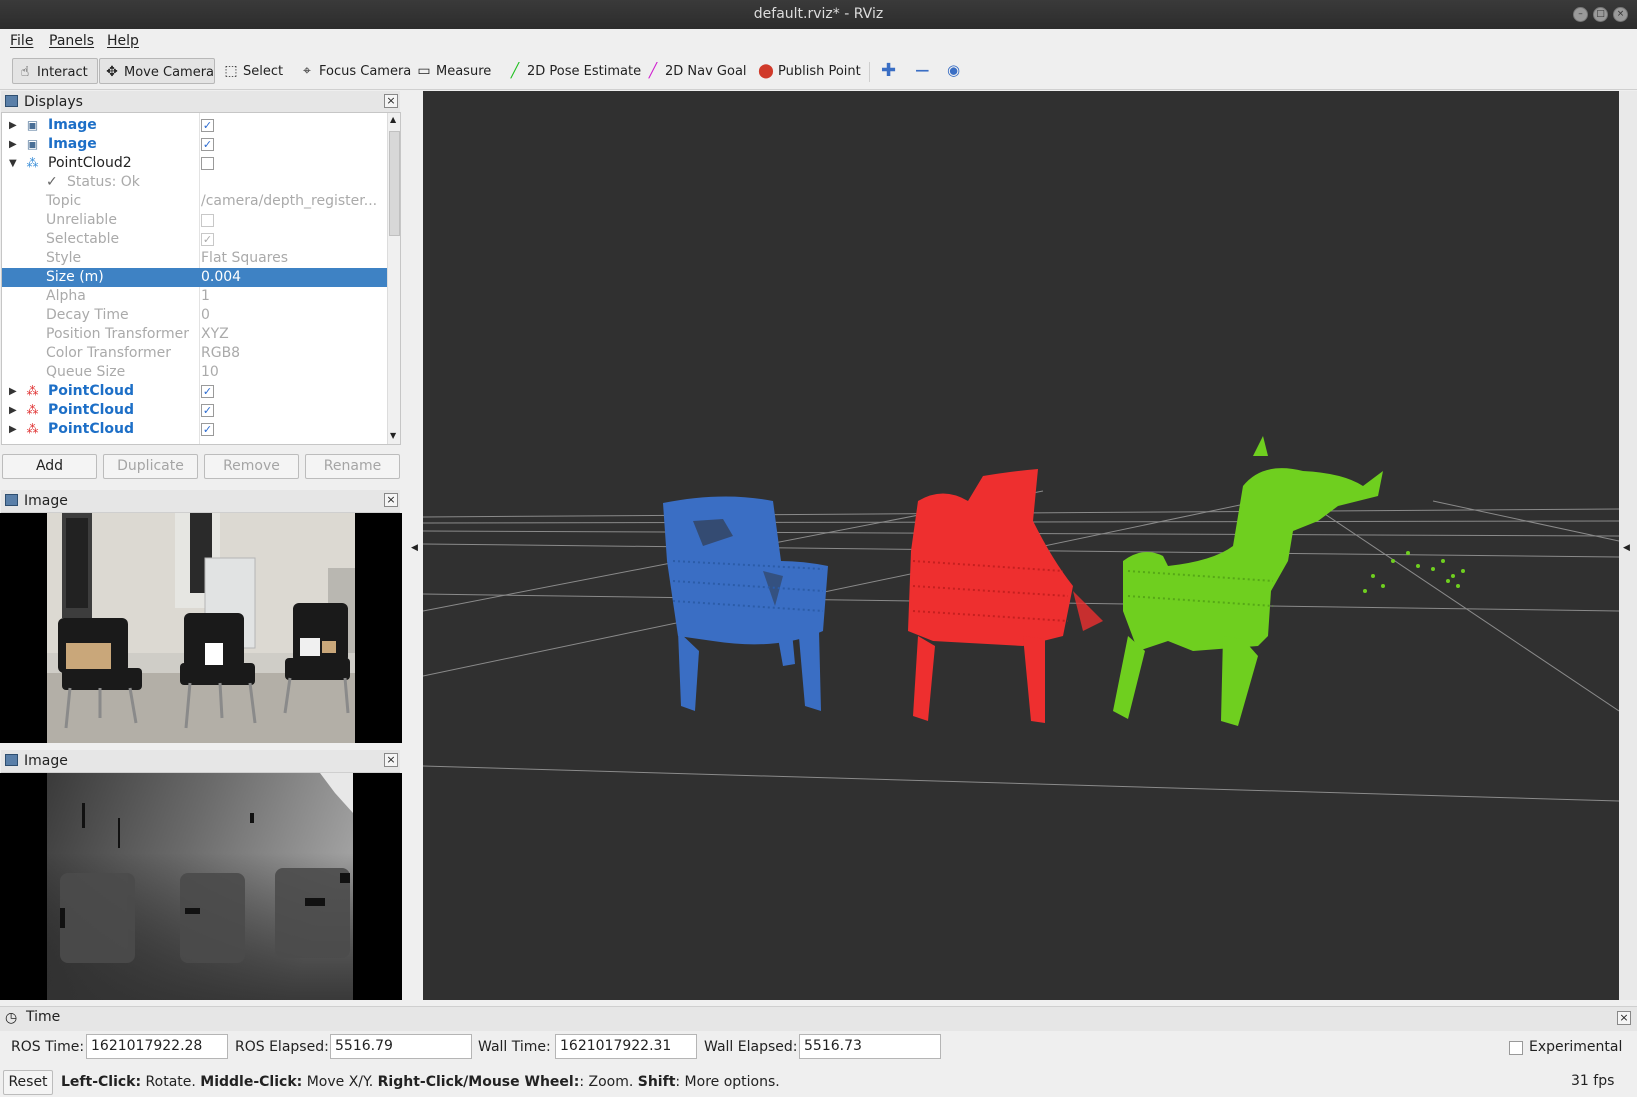 Image resolution: width=1637 pixels, height=1097 pixels. What do you see at coordinates (1624, 1018) in the screenshot?
I see `time-panel-close-icon: ×` at bounding box center [1624, 1018].